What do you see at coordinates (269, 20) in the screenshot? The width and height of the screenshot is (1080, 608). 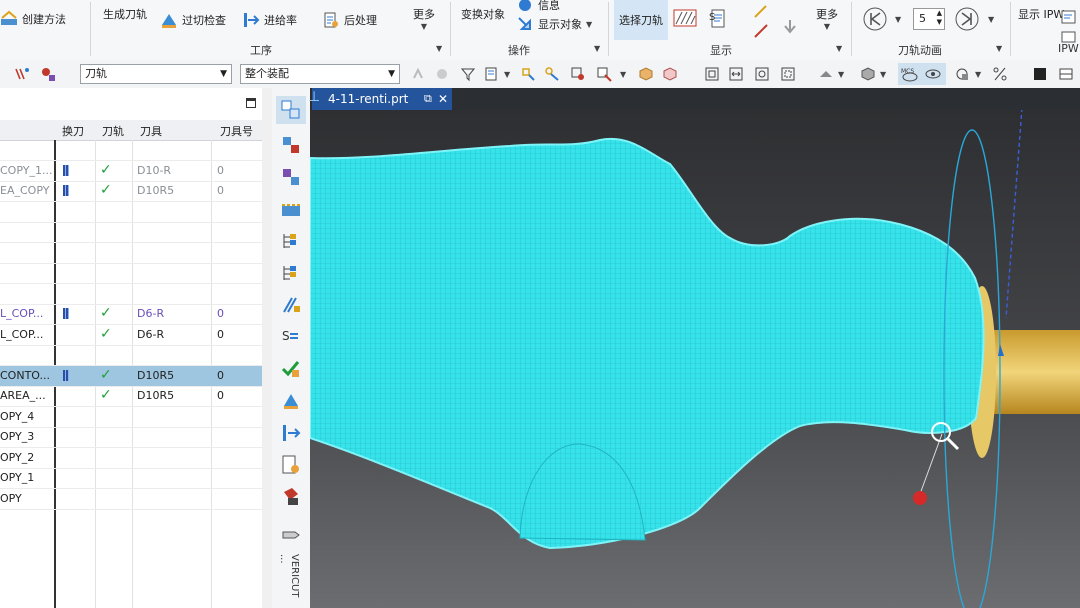 I see `feed-rate-button: 进给率` at bounding box center [269, 20].